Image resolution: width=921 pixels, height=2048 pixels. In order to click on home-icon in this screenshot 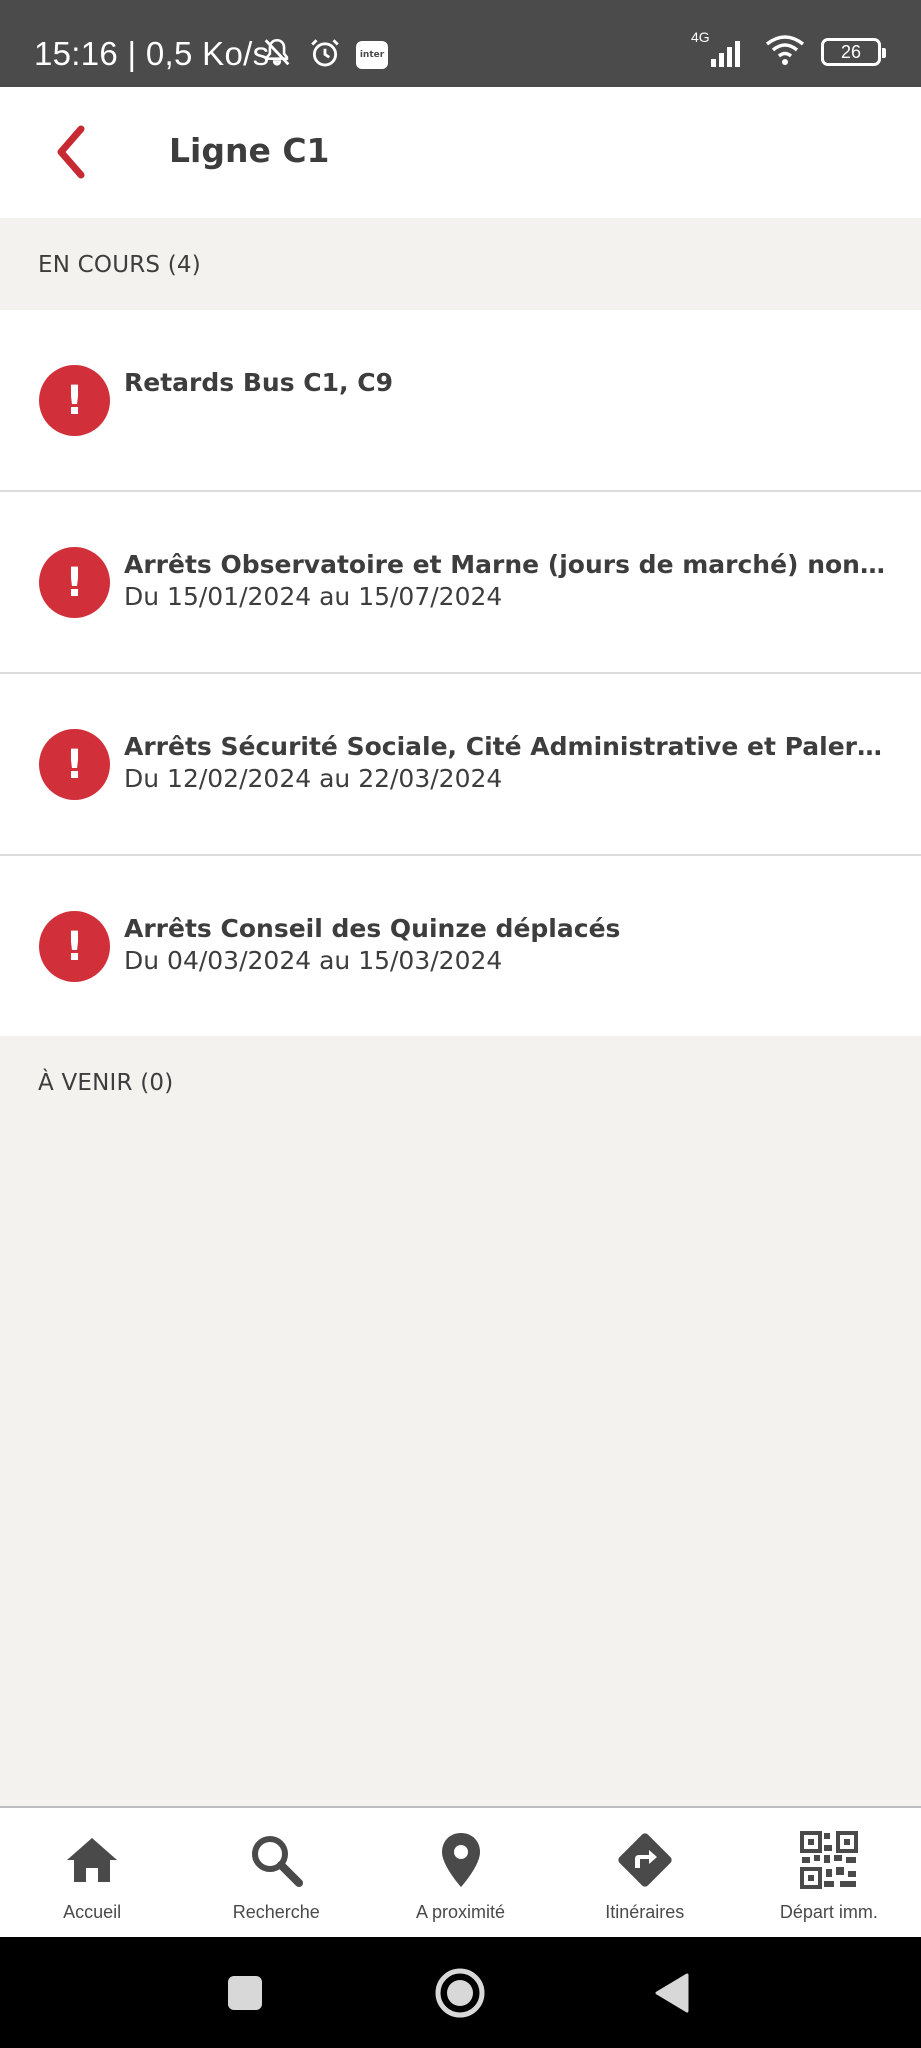, I will do `click(92, 1860)`.